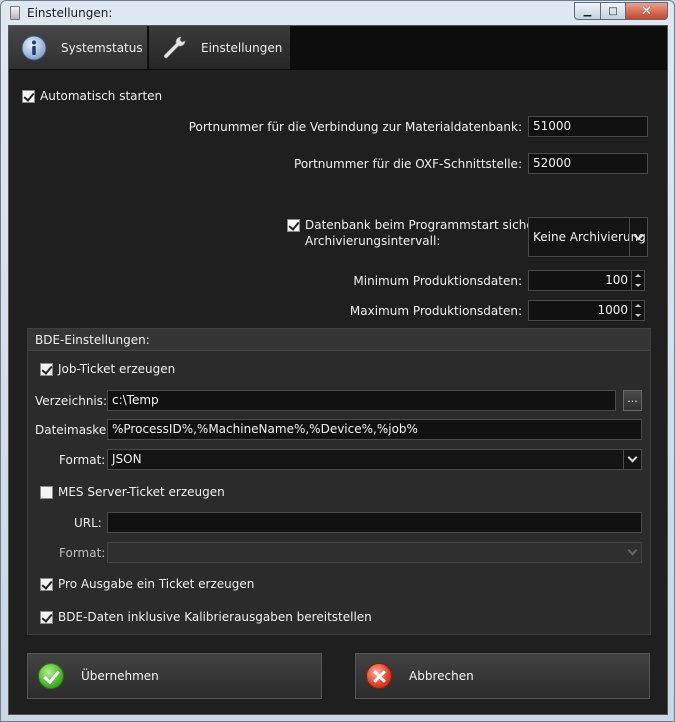 This screenshot has width=675, height=722. I want to click on apply-label: Übernehmen, so click(120, 676).